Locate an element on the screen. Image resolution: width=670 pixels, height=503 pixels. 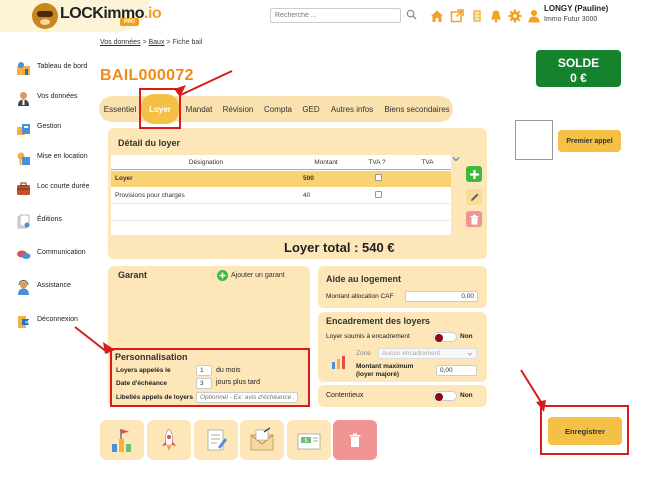
litigation-toggle is located at coordinates (445, 396).